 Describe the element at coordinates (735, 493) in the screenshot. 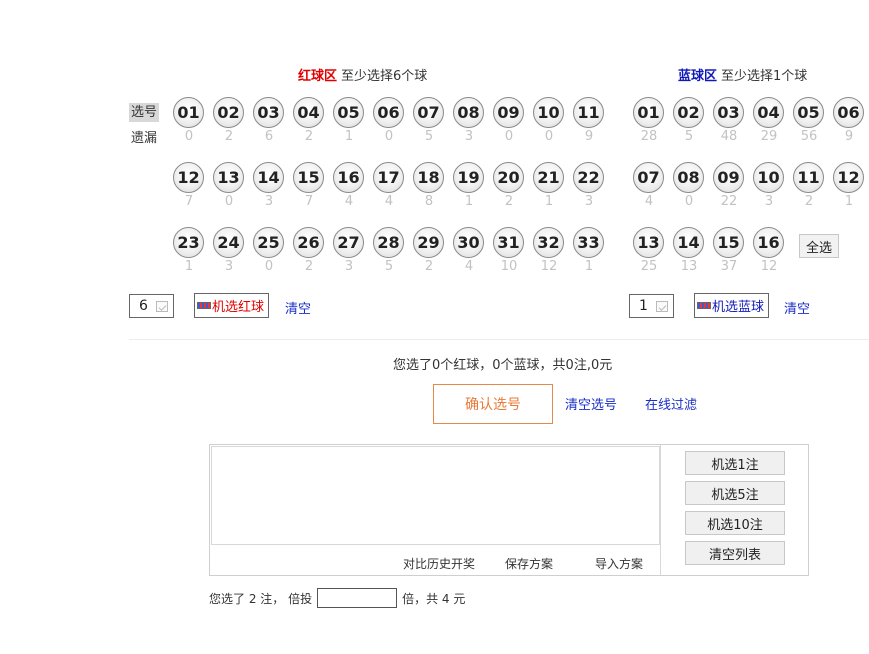

I see `random-5-bets-button: 机选5注` at that location.